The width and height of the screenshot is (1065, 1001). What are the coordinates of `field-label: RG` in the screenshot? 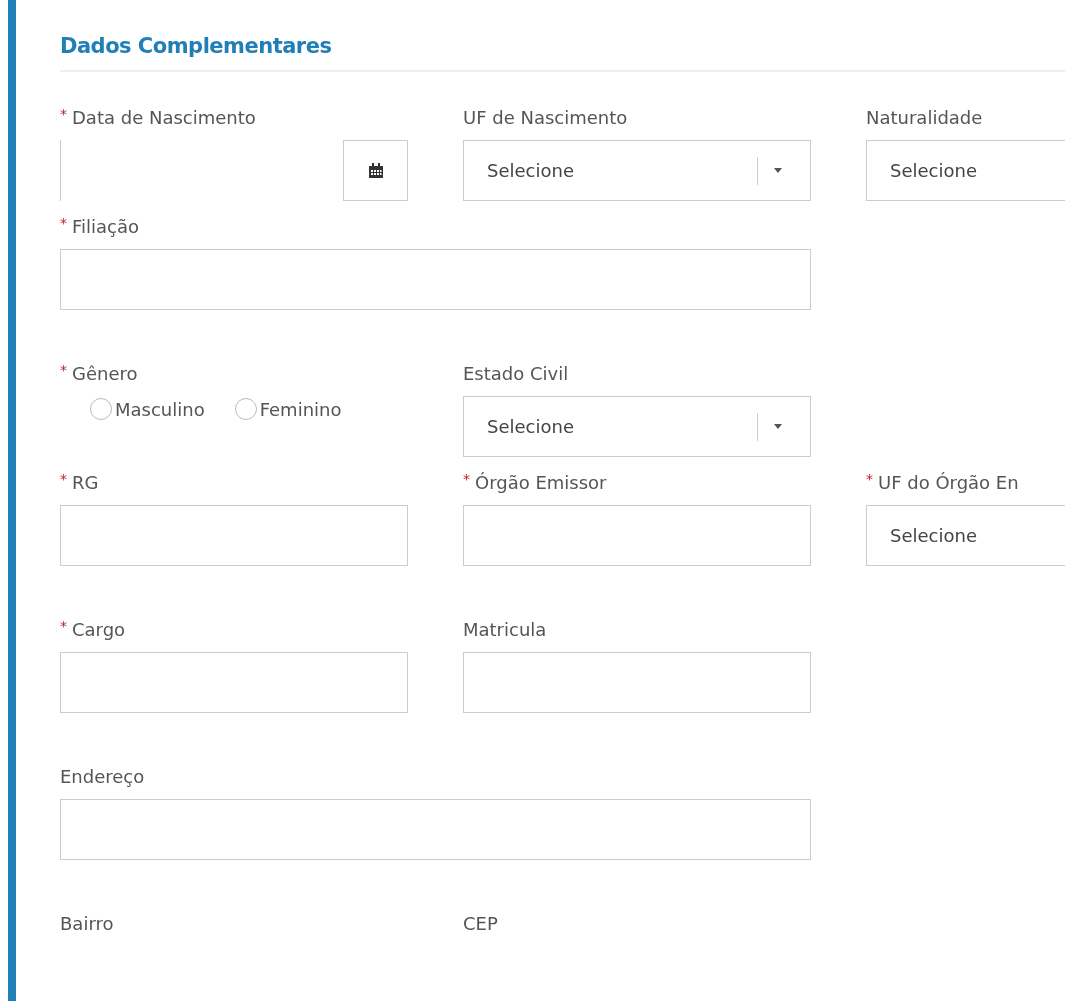 It's located at (85, 483).